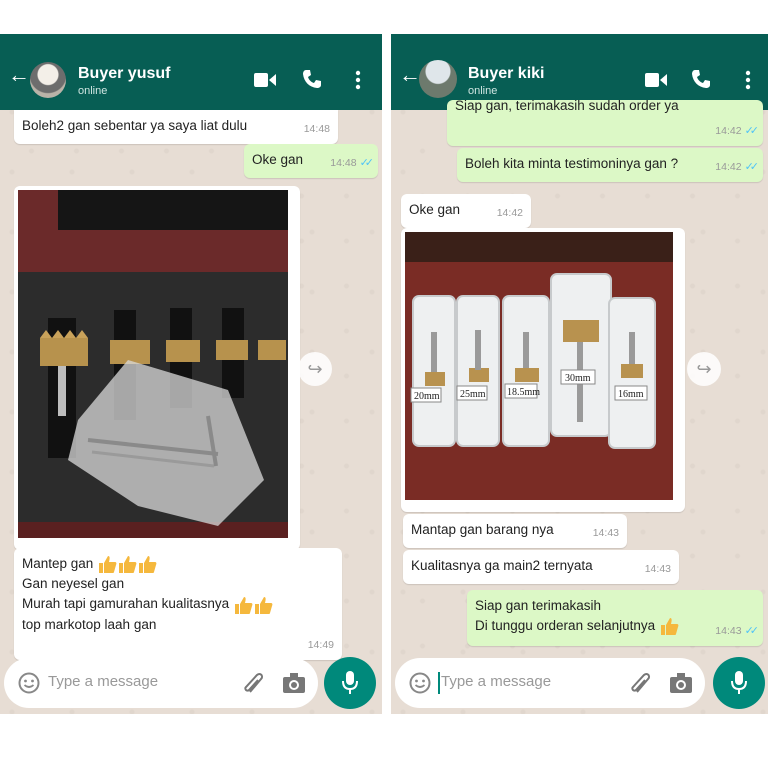 The image size is (768, 768). What do you see at coordinates (311, 161) in the screenshot?
I see `message-bubble-outgoing: Oke gan 14:48 ✓✓` at bounding box center [311, 161].